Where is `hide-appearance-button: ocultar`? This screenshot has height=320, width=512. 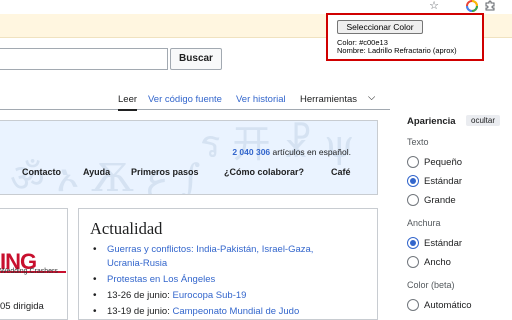
hide-appearance-button: ocultar is located at coordinates (483, 120).